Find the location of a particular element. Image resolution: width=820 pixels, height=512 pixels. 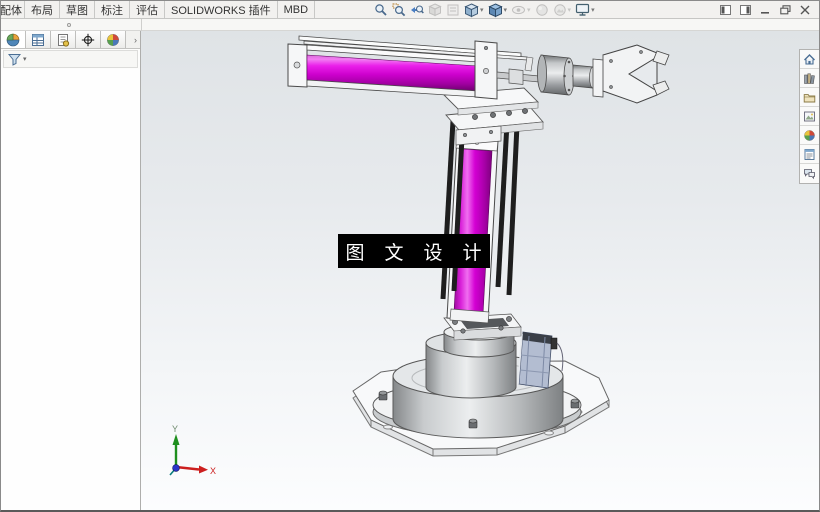

previous-view-icon is located at coordinates (417, 10).